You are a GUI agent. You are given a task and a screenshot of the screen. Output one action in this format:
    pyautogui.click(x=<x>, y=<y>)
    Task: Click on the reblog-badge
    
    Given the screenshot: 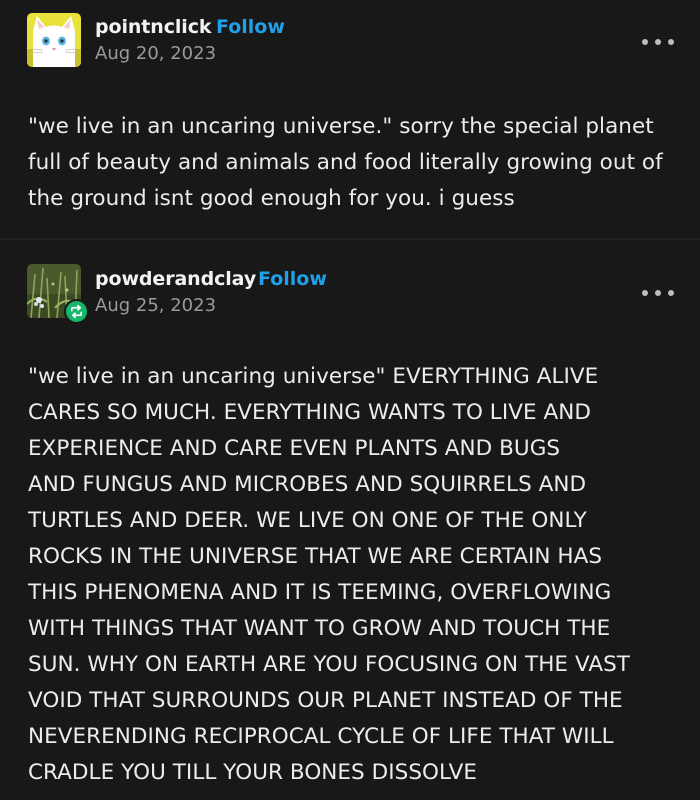 What is the action you would take?
    pyautogui.click(x=76, y=311)
    